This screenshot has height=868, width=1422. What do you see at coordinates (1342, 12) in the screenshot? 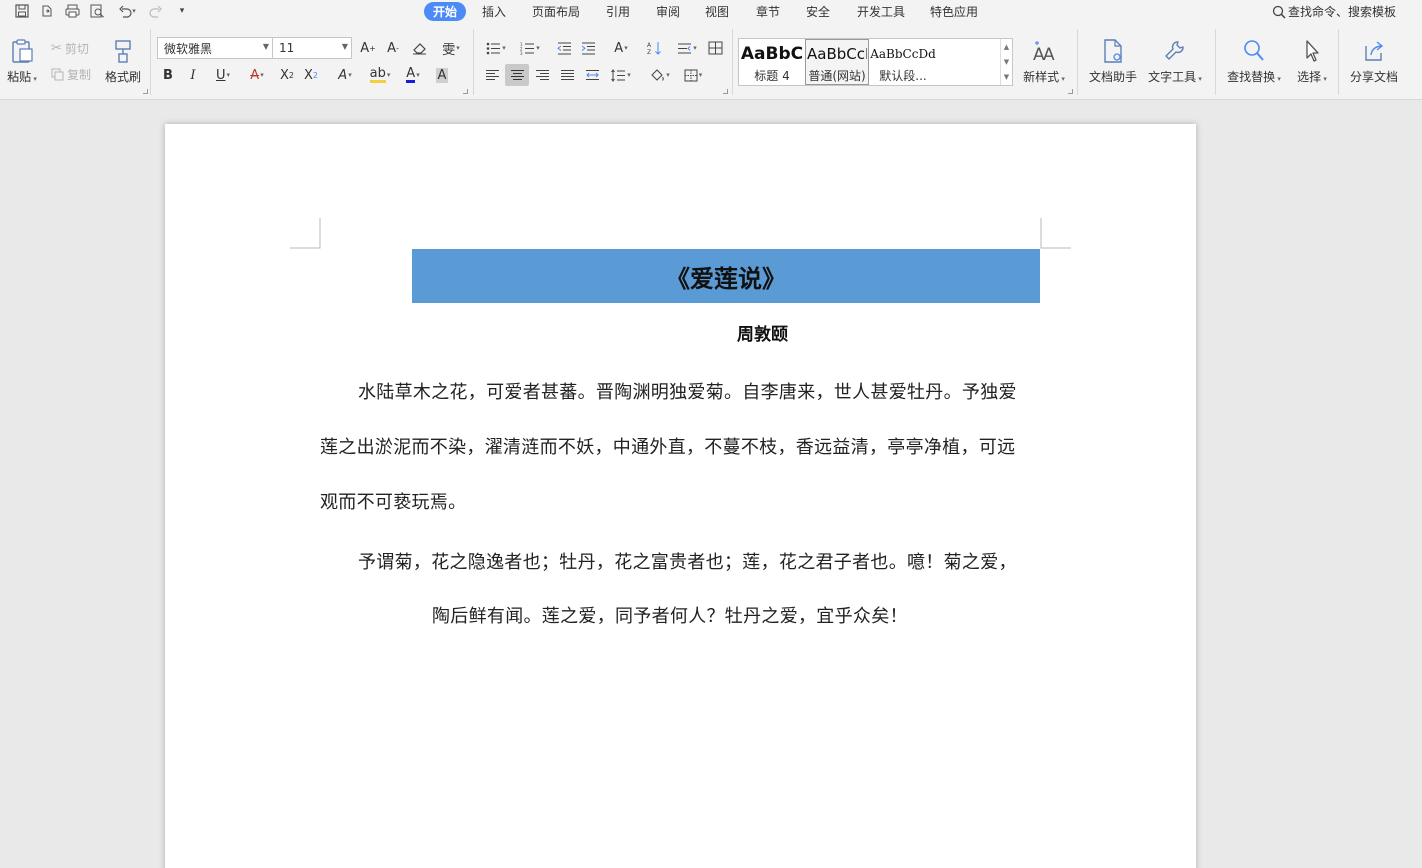
I see `search-command-label: 查找命令、搜索模板` at bounding box center [1342, 12].